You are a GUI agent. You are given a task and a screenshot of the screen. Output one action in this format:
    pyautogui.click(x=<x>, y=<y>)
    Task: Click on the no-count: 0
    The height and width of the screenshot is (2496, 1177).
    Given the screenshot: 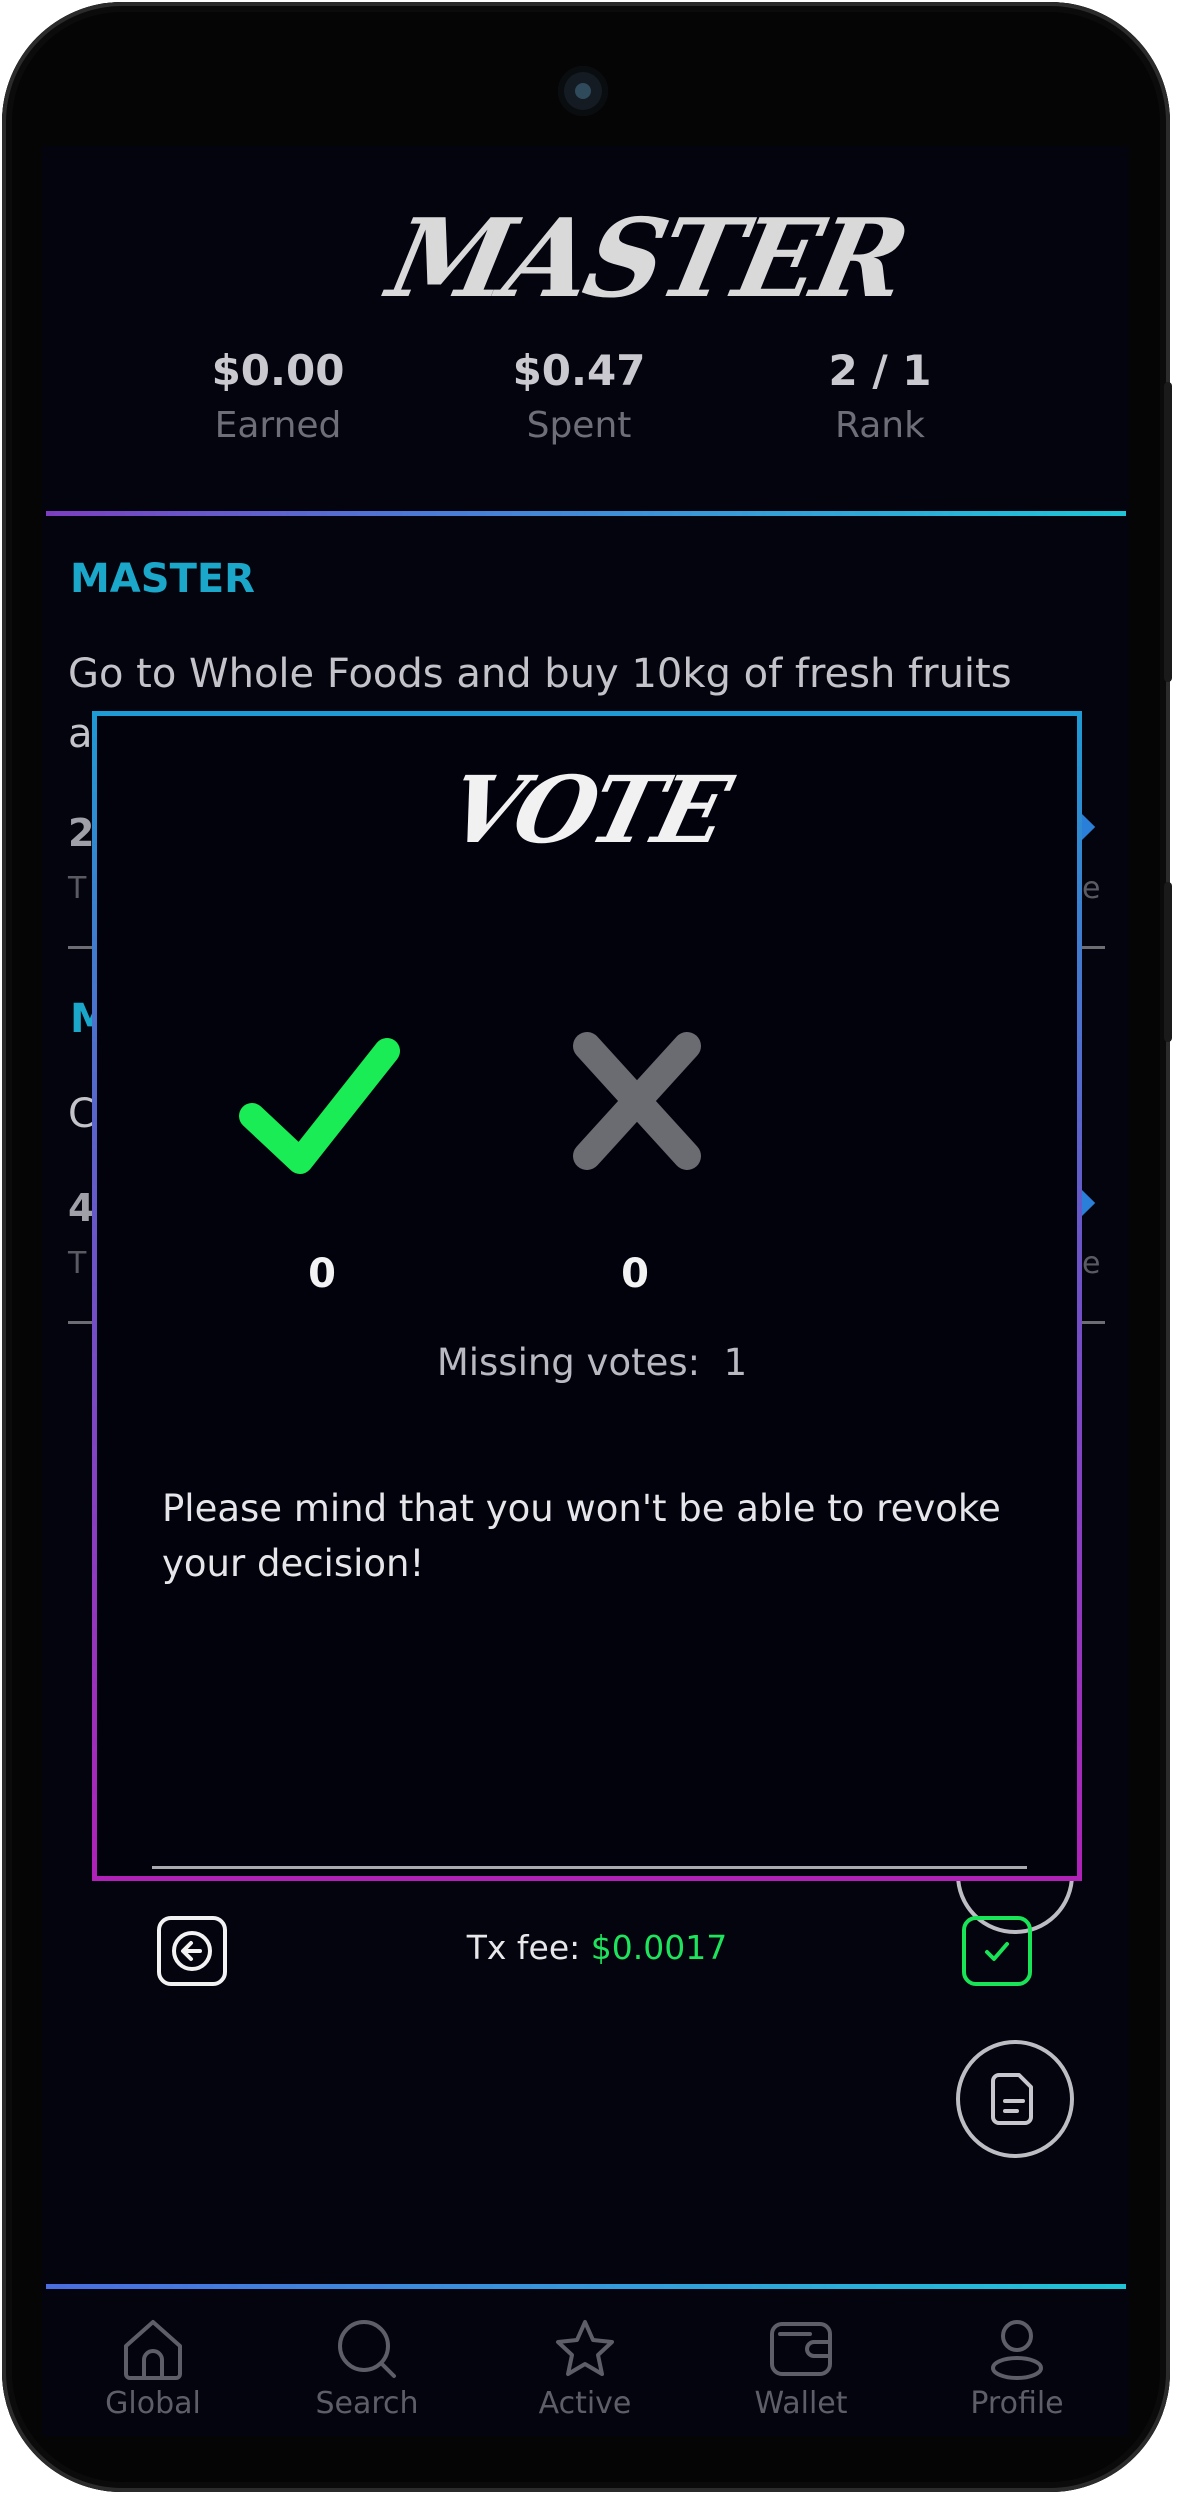 What is the action you would take?
    pyautogui.click(x=635, y=1274)
    